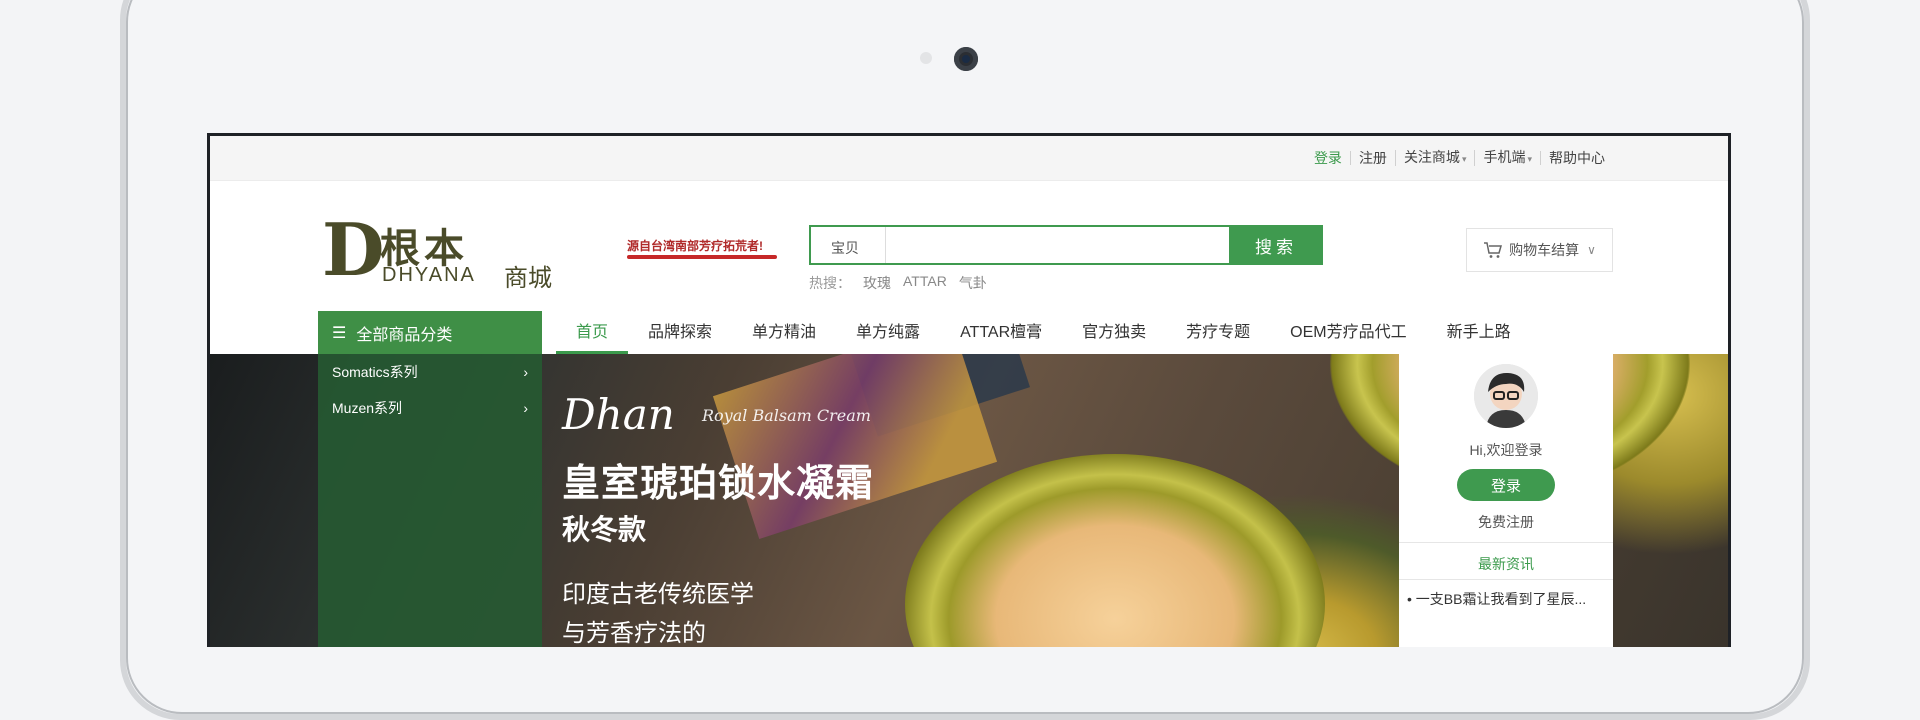 This screenshot has width=1920, height=720. I want to click on logo-english: DHYANA, so click(429, 275).